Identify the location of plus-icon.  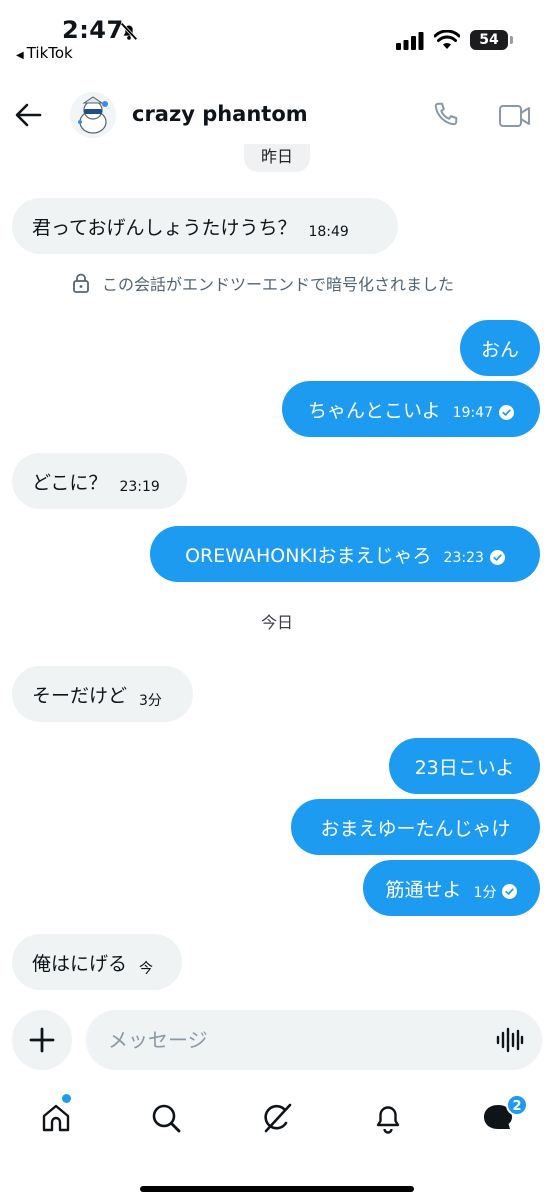
(42, 1040).